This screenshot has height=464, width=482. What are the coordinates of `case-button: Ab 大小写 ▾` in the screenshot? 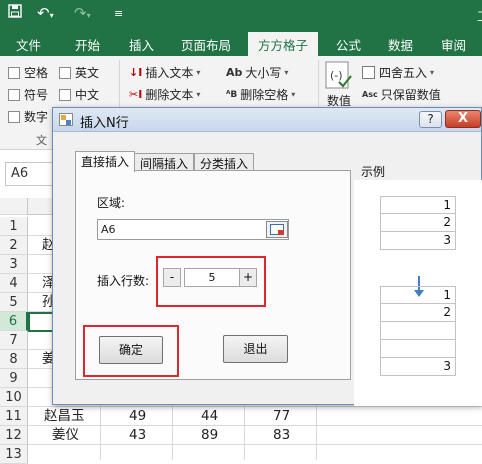 It's located at (257, 72).